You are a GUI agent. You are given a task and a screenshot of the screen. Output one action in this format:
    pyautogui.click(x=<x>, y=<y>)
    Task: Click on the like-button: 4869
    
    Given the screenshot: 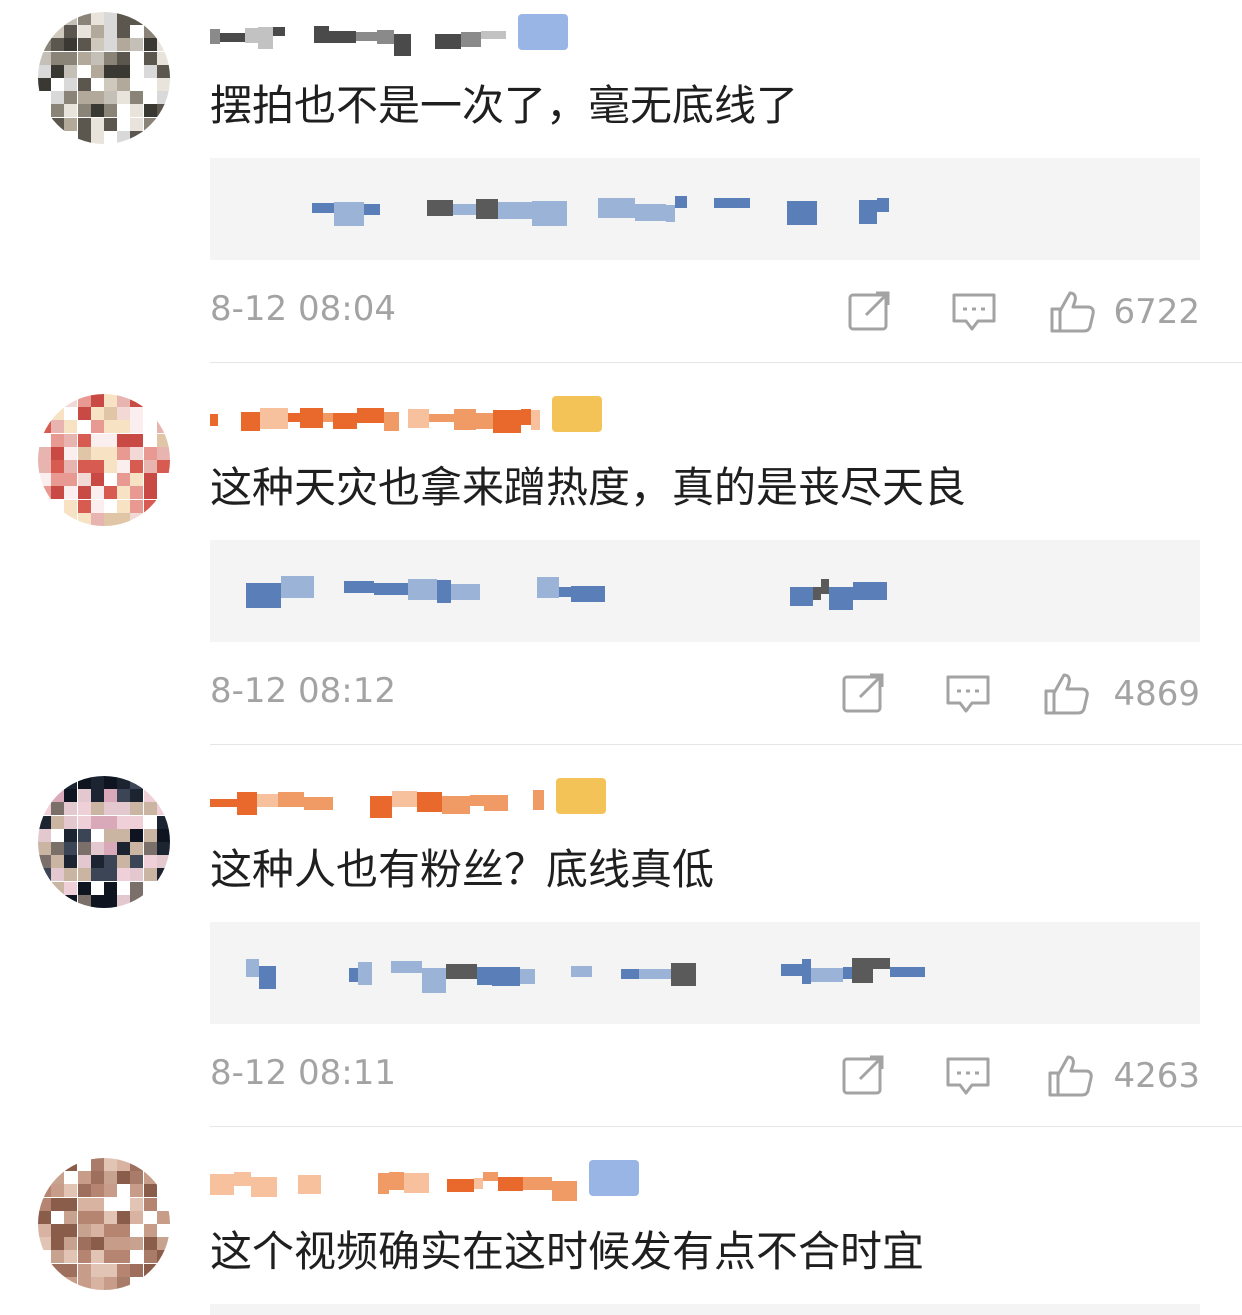 What is the action you would take?
    pyautogui.click(x=1121, y=694)
    